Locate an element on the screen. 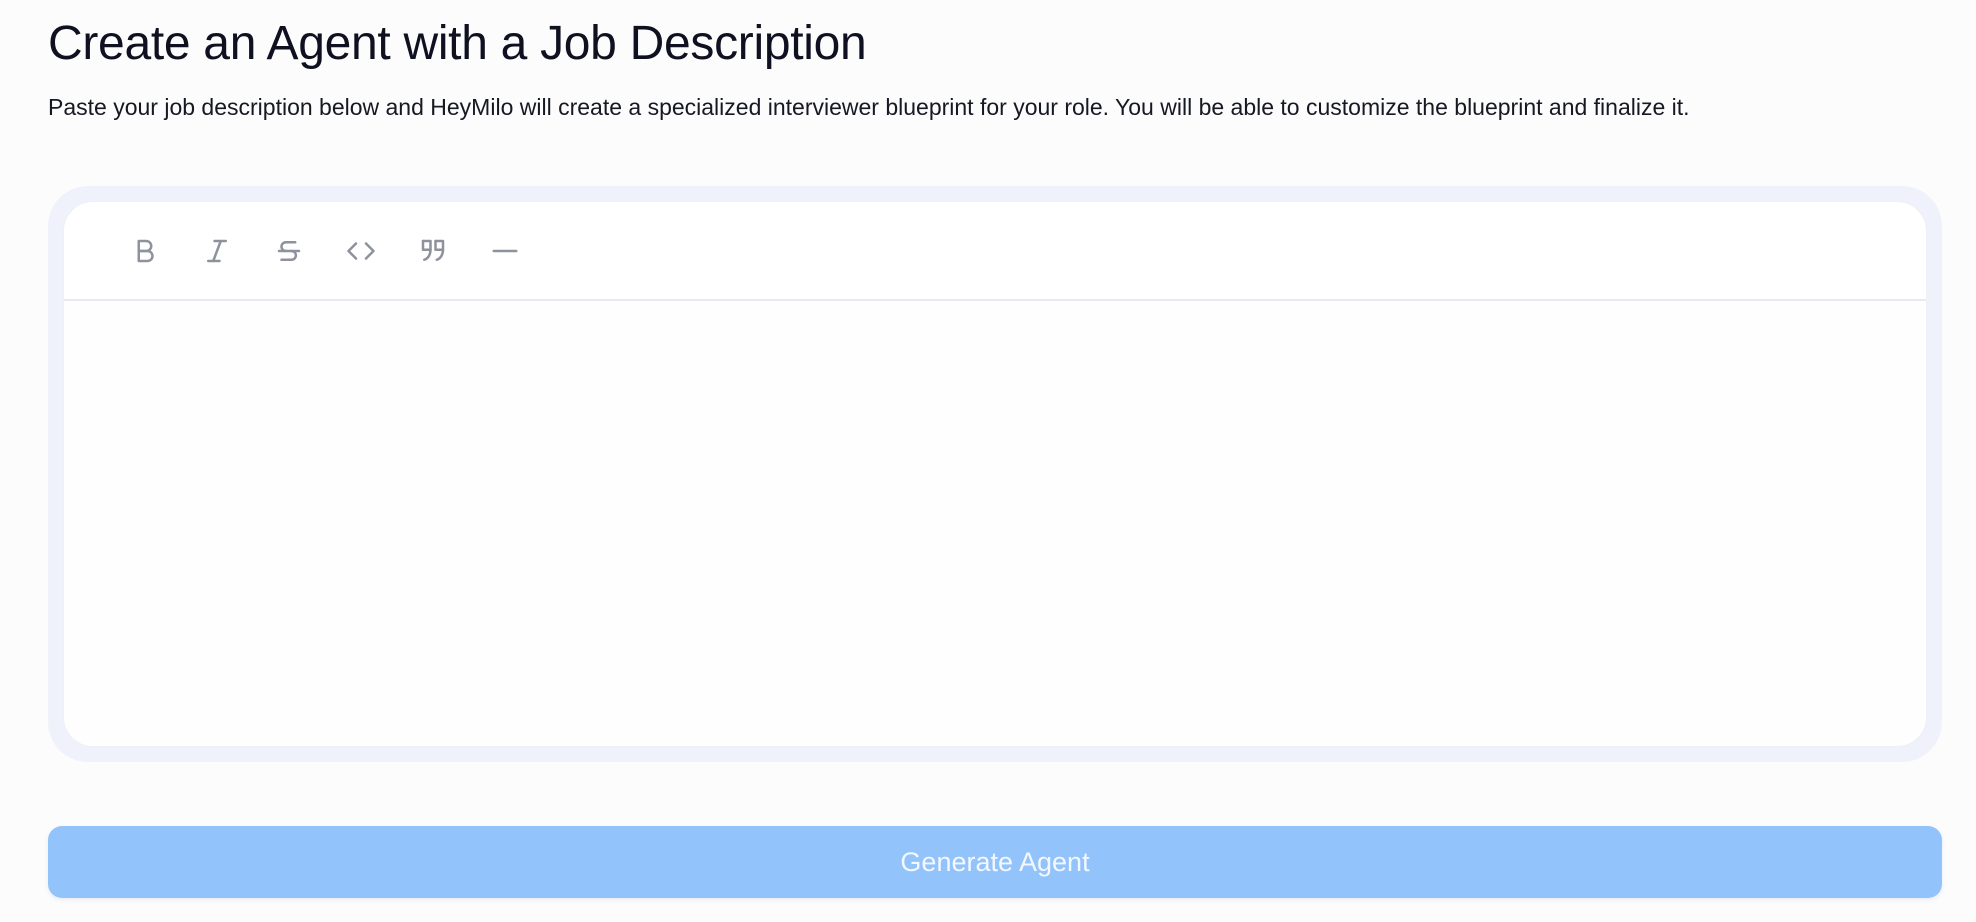 This screenshot has width=1976, height=922. bold-icon is located at coordinates (145, 250).